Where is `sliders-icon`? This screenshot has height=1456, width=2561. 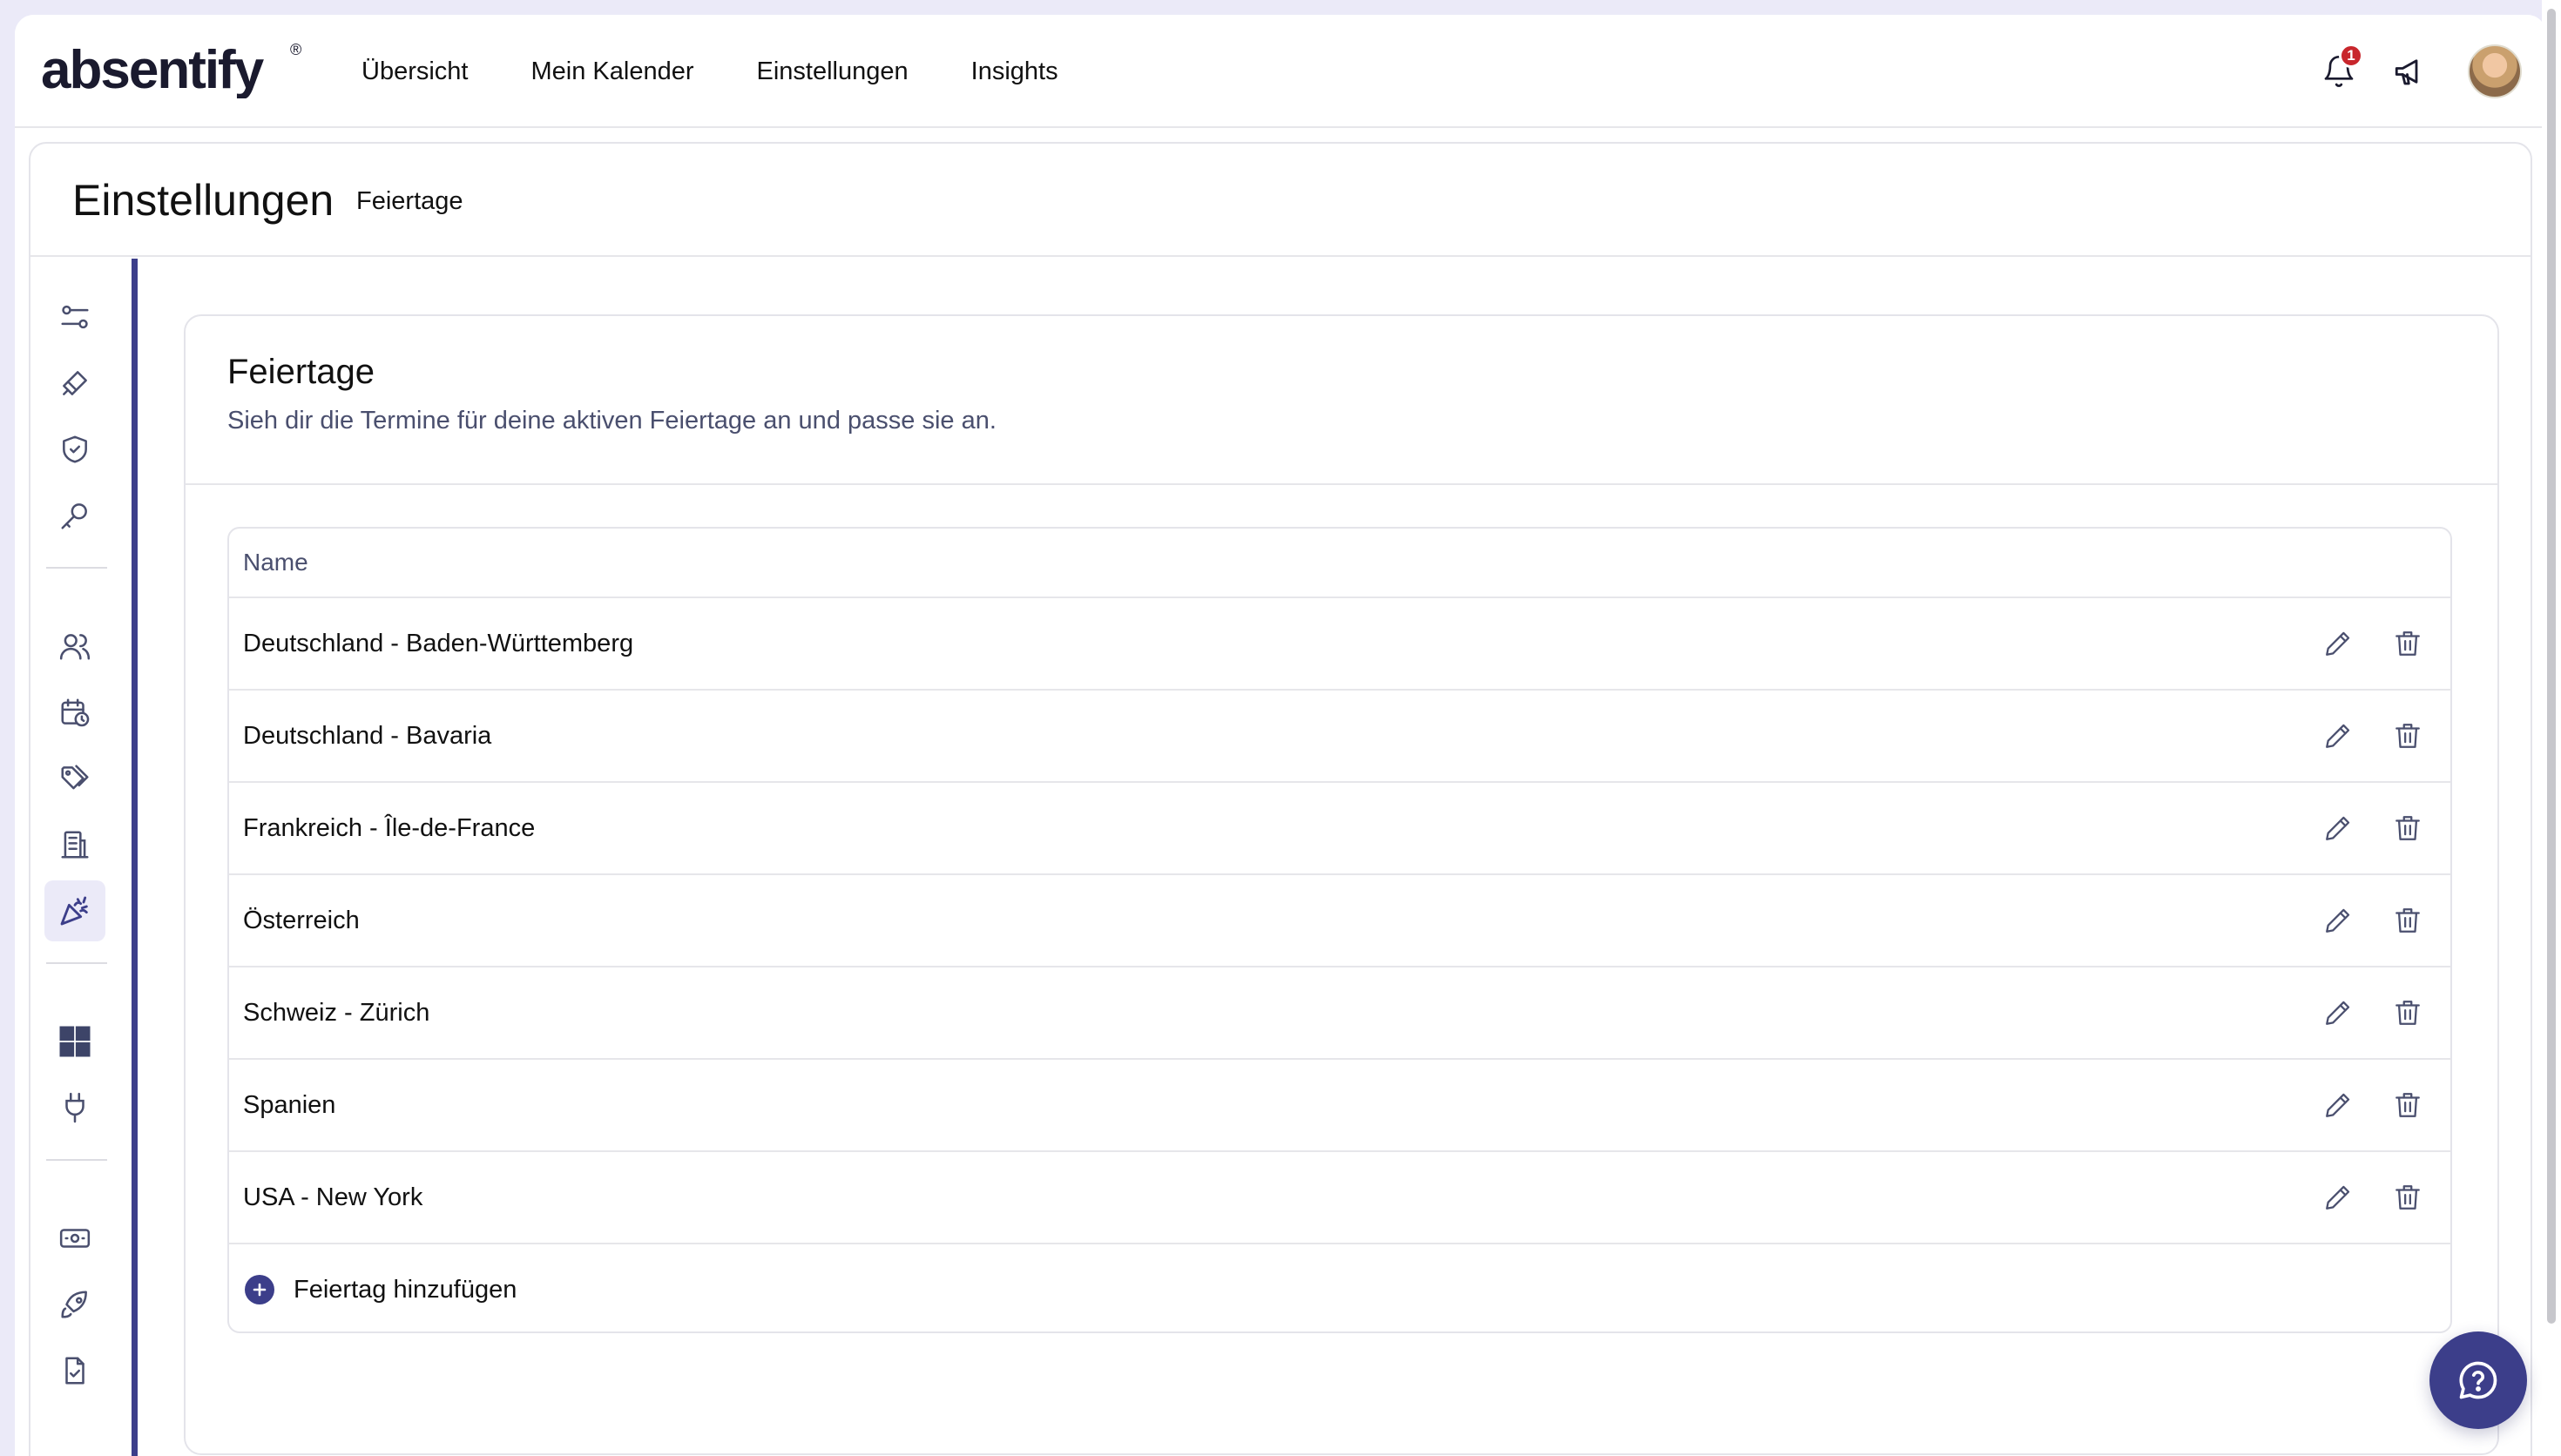
sliders-icon is located at coordinates (75, 317).